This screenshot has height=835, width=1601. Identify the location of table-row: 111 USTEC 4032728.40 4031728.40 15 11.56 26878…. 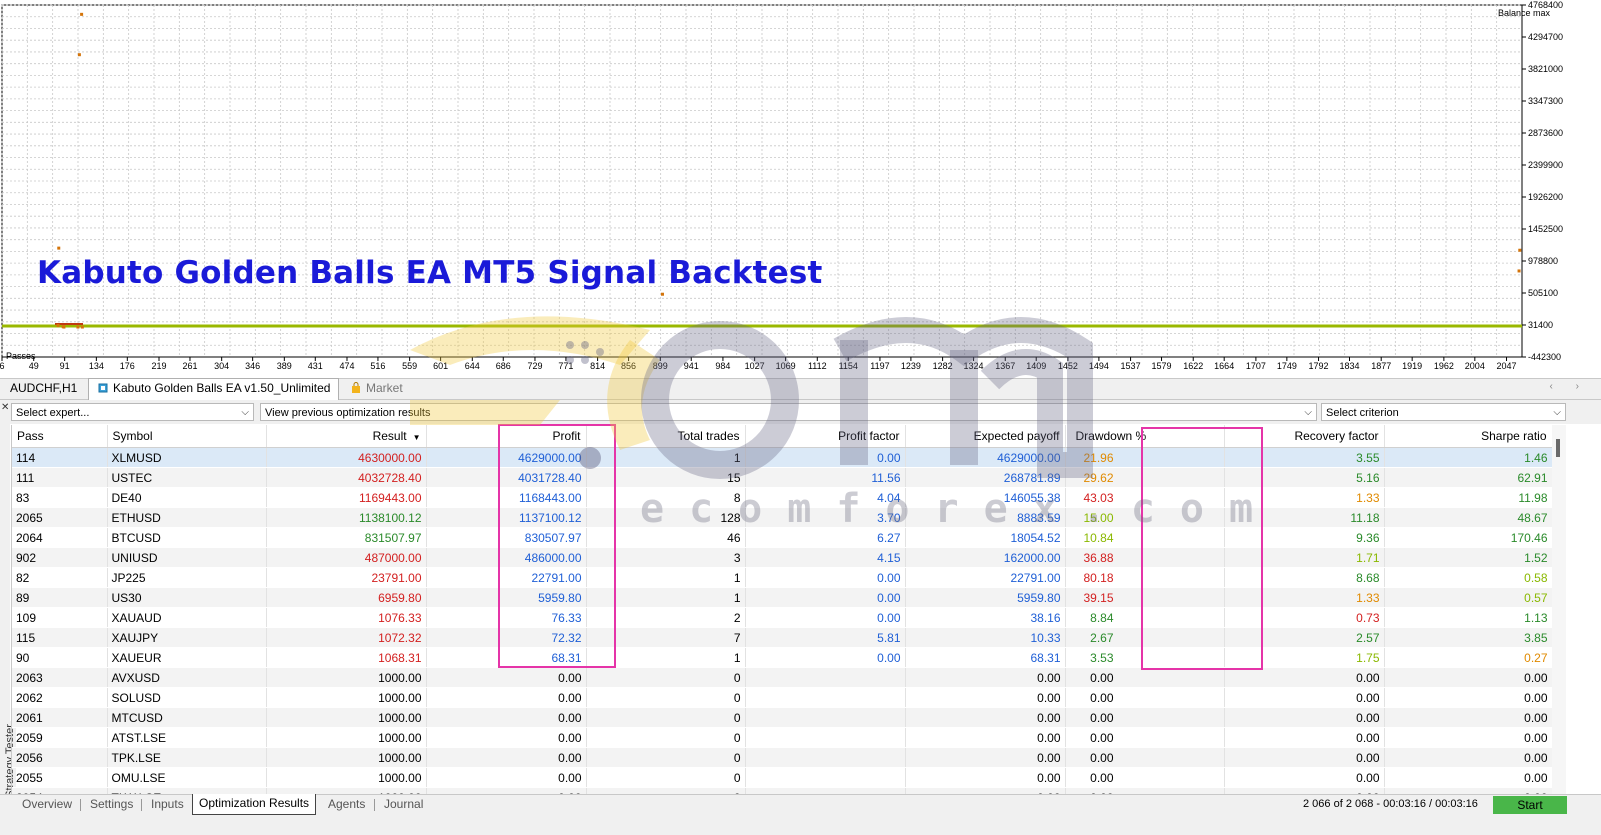
(782, 477).